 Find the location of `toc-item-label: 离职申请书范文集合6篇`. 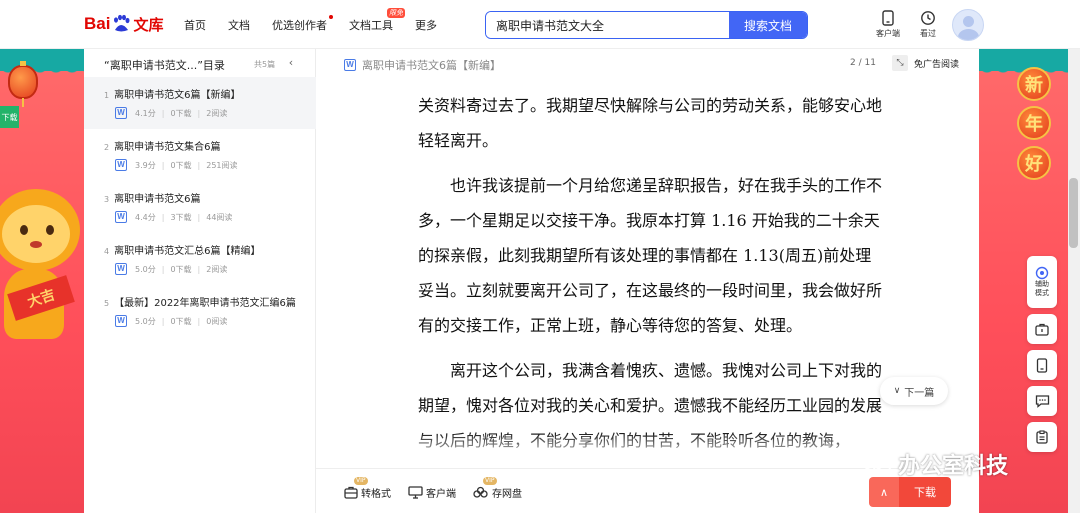

toc-item-label: 离职申请书范文集合6篇 is located at coordinates (167, 147).